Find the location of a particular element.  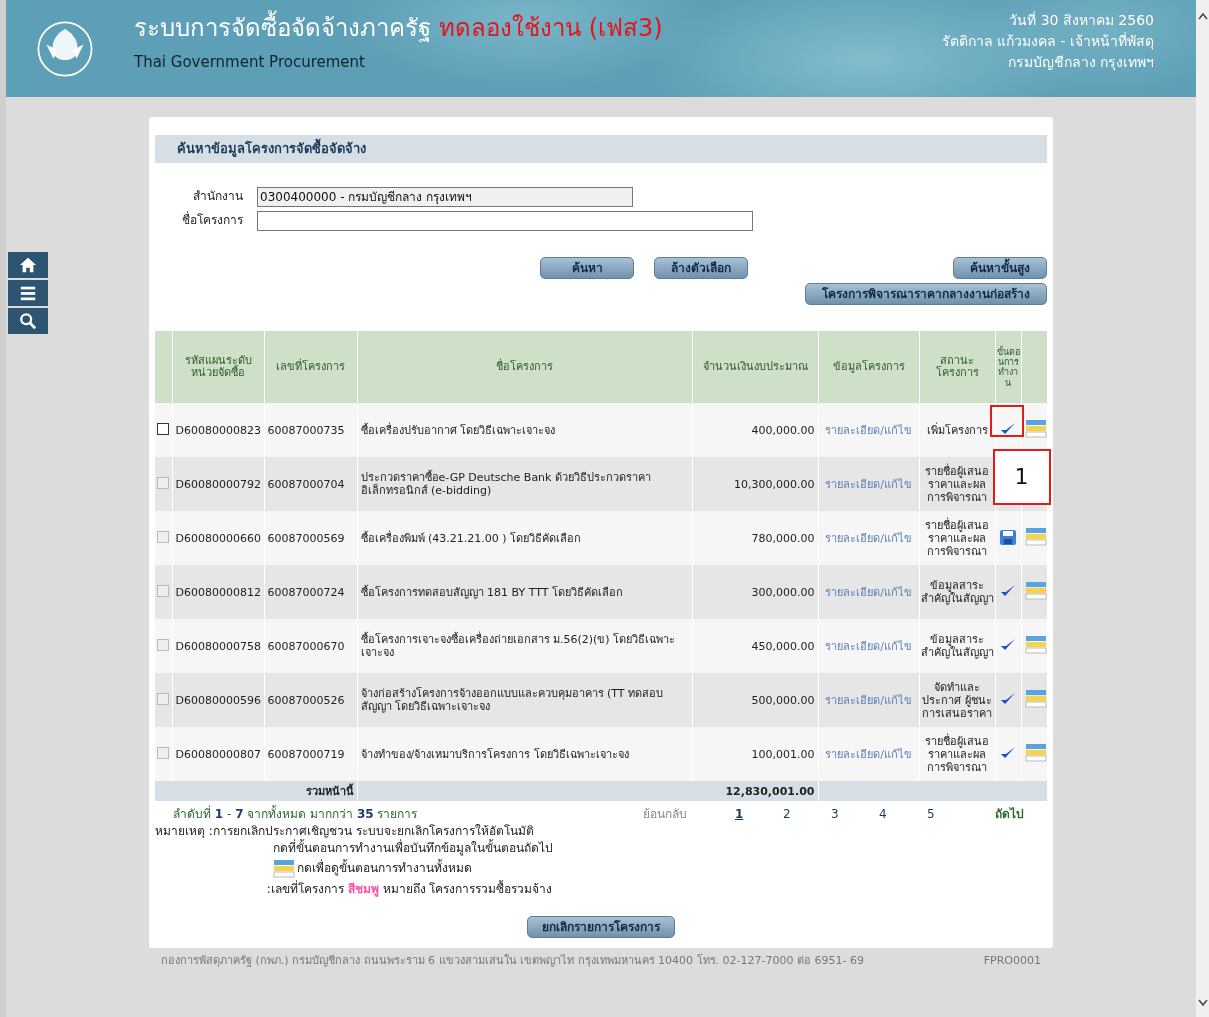

table-cell: D60080000812 is located at coordinates (218, 592).